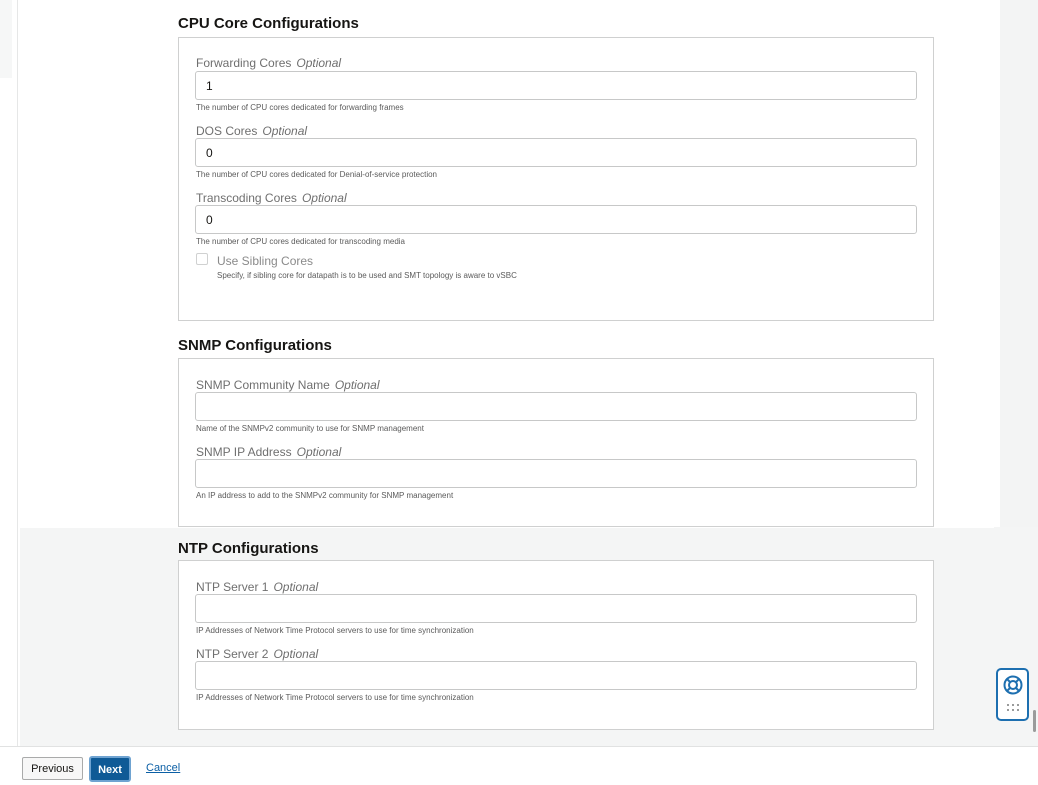 The width and height of the screenshot is (1038, 785). I want to click on ntp-server-2-label-text: NTP Server 2, so click(232, 654).